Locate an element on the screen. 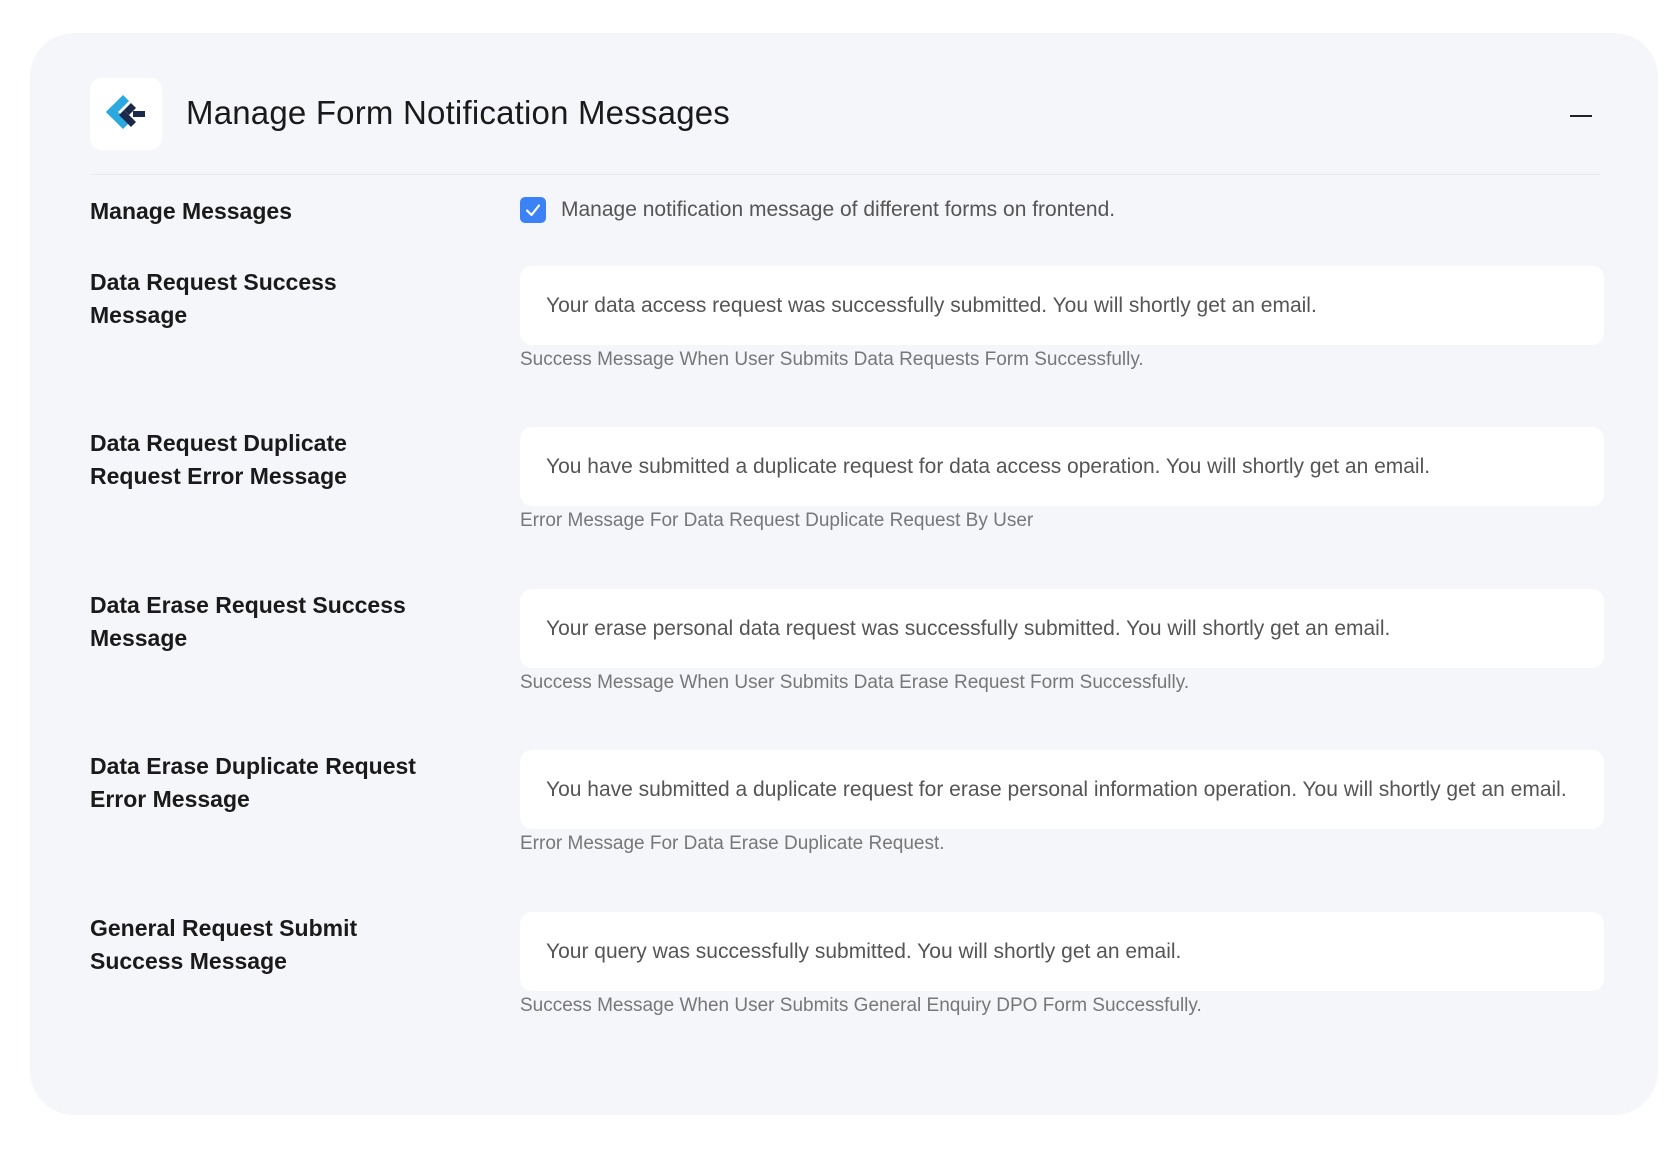 This screenshot has width=1679, height=1155. field-label: Data Erase Request Success Message is located at coordinates (270, 622).